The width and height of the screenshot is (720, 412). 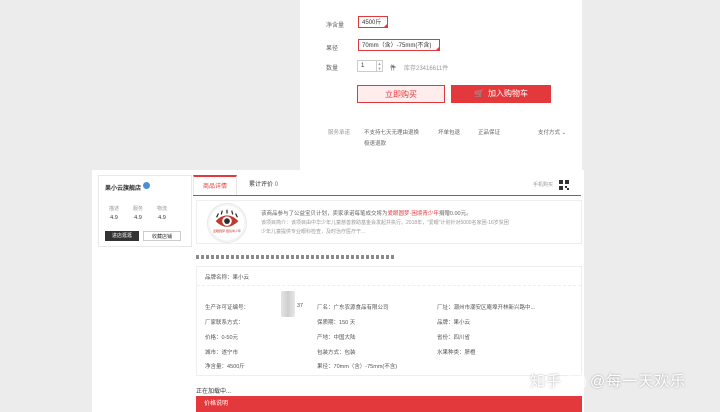 What do you see at coordinates (276, 185) in the screenshot?
I see `tab-reviews-count: 0` at bounding box center [276, 185].